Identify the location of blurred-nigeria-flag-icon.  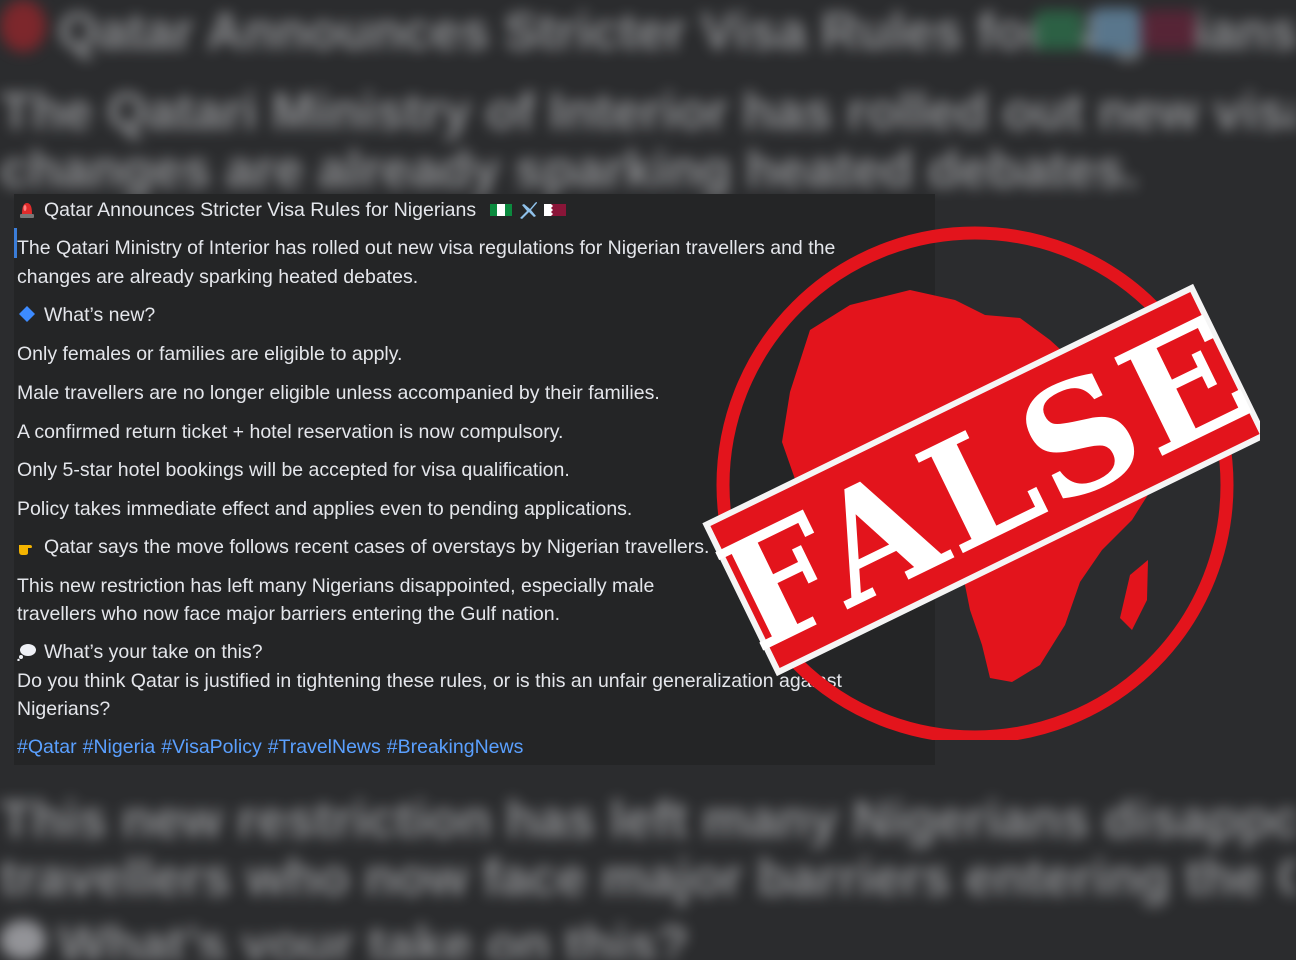
(1059, 30).